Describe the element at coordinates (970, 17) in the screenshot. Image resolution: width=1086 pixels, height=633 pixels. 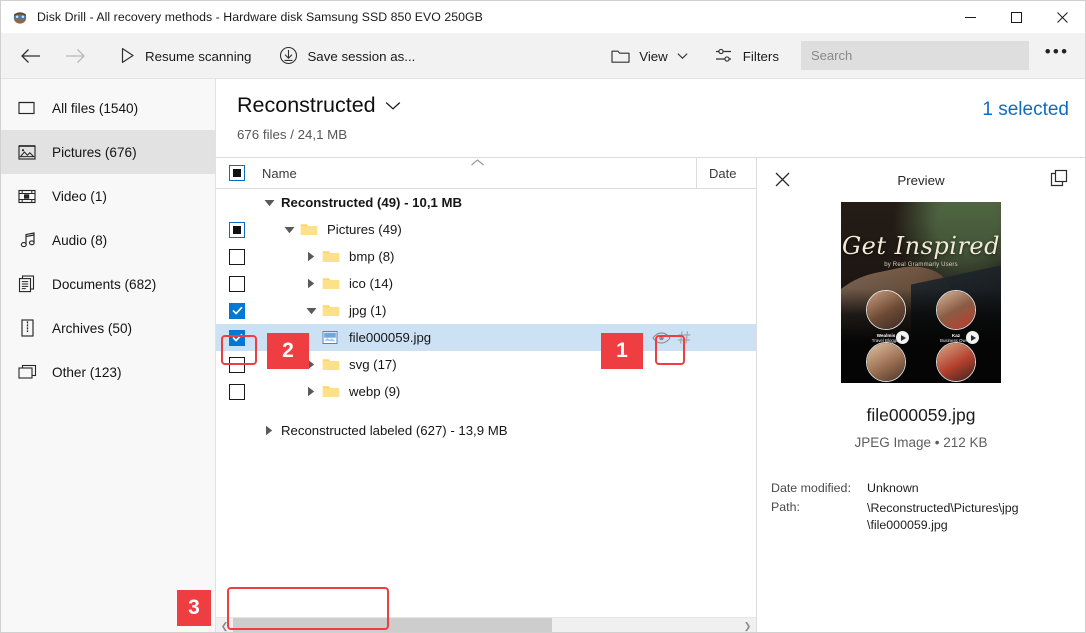
I see `minimize-button` at that location.